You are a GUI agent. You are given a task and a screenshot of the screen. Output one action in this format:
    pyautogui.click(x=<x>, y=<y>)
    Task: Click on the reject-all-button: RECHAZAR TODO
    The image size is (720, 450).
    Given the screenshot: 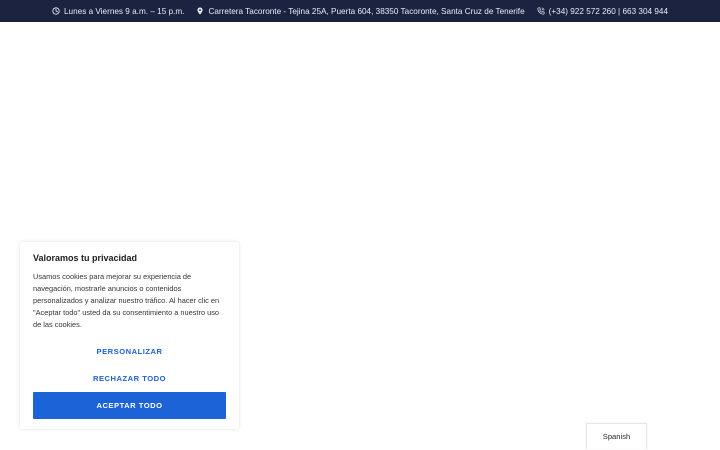 What is the action you would take?
    pyautogui.click(x=129, y=378)
    